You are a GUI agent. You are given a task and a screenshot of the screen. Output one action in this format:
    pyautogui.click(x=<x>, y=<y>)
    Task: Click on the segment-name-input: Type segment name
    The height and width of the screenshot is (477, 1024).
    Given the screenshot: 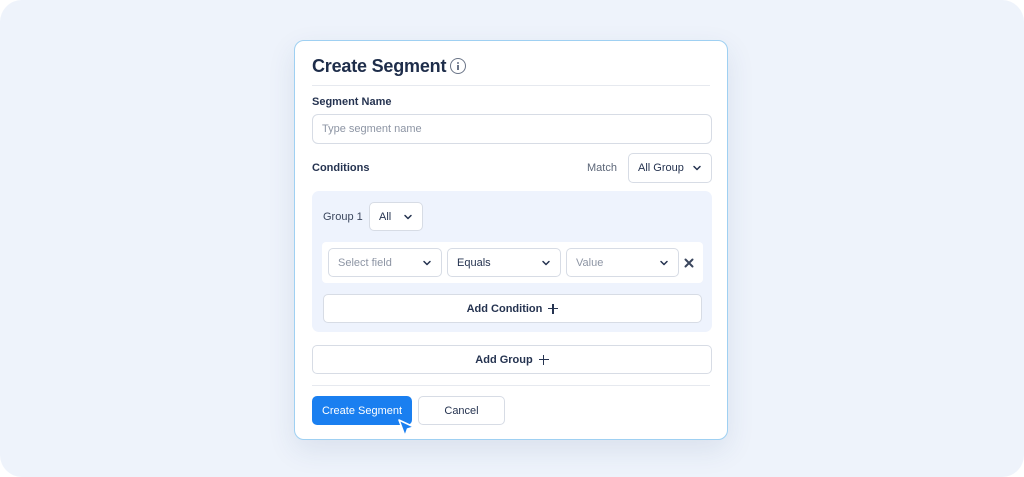 What is the action you would take?
    pyautogui.click(x=512, y=129)
    